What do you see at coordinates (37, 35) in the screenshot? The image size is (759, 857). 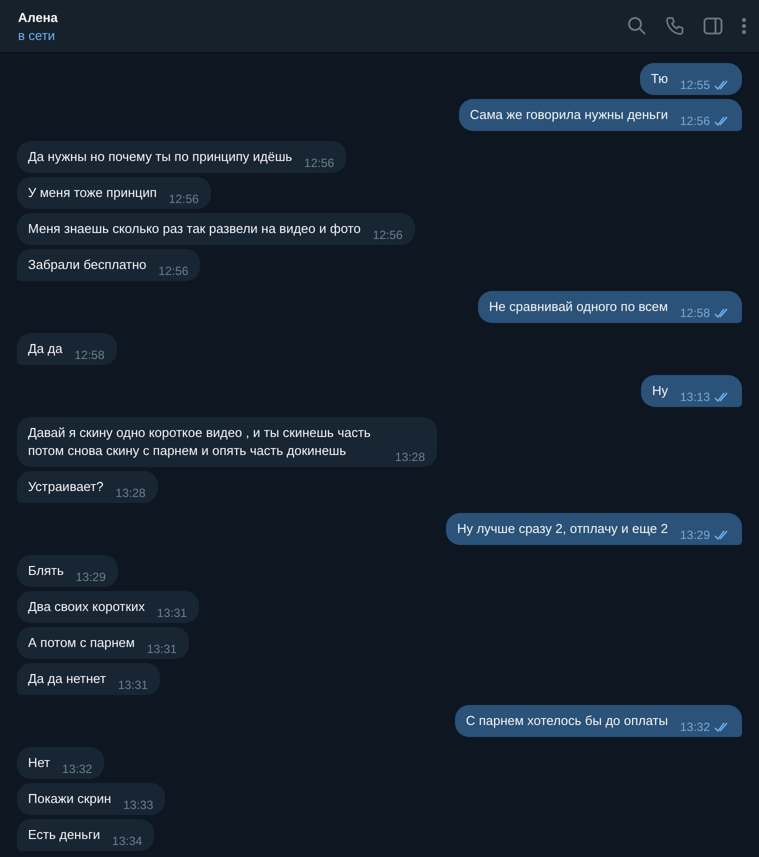 I see `contact-status: в сети` at bounding box center [37, 35].